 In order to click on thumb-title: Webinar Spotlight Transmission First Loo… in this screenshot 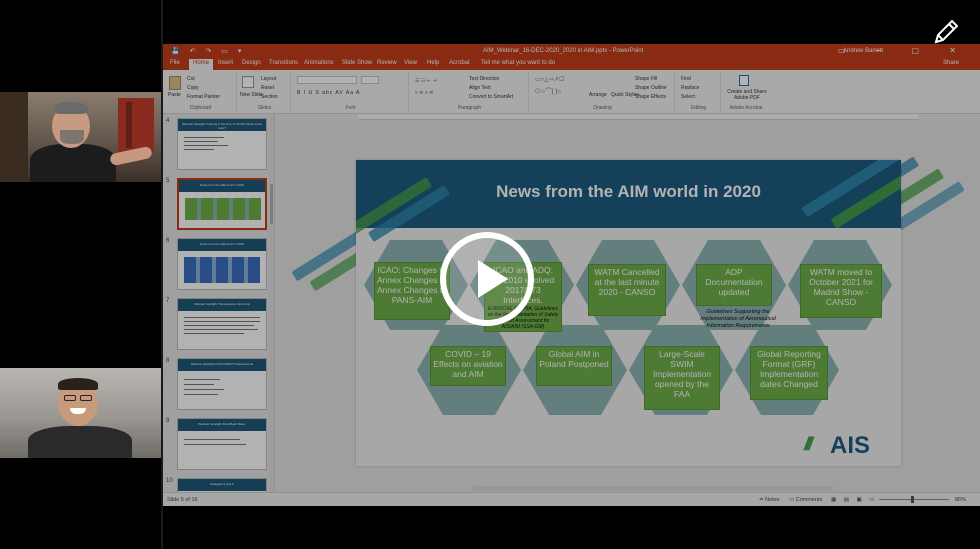, I will do `click(222, 305)`.